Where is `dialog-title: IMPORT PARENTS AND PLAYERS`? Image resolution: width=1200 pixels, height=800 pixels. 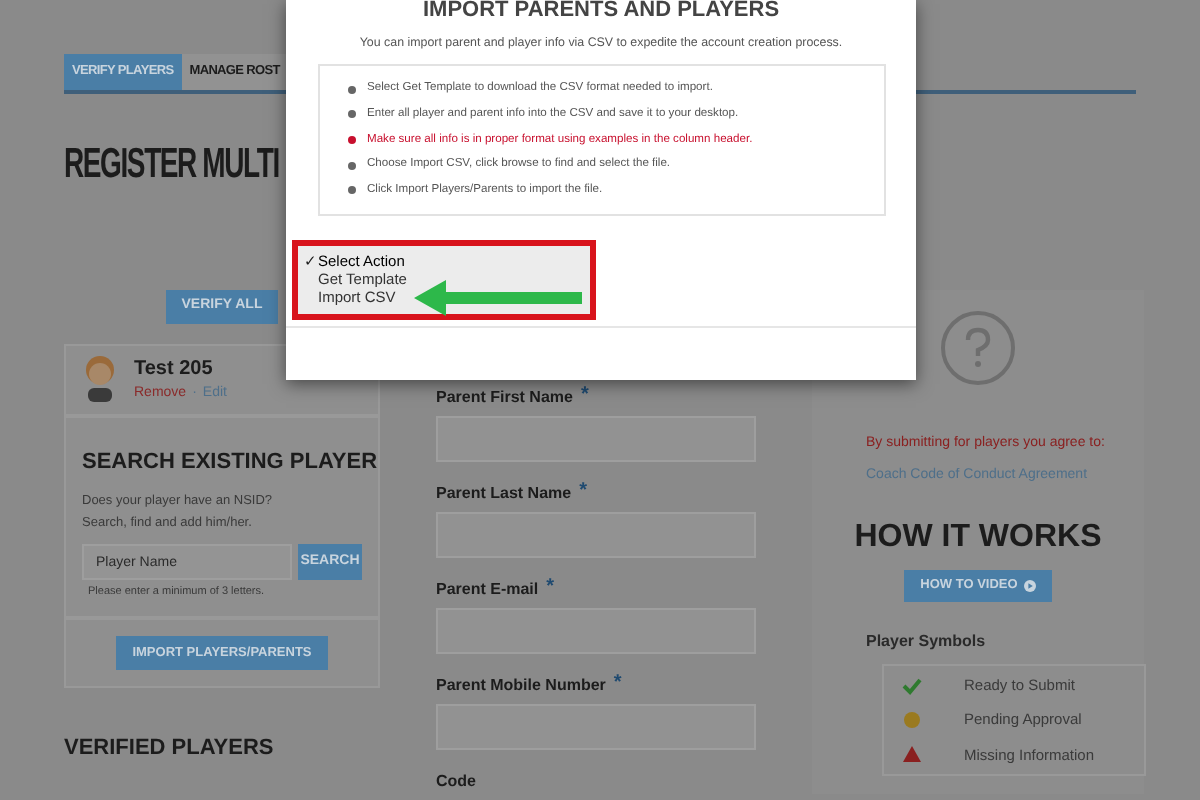
dialog-title: IMPORT PARENTS AND PLAYERS is located at coordinates (601, 12).